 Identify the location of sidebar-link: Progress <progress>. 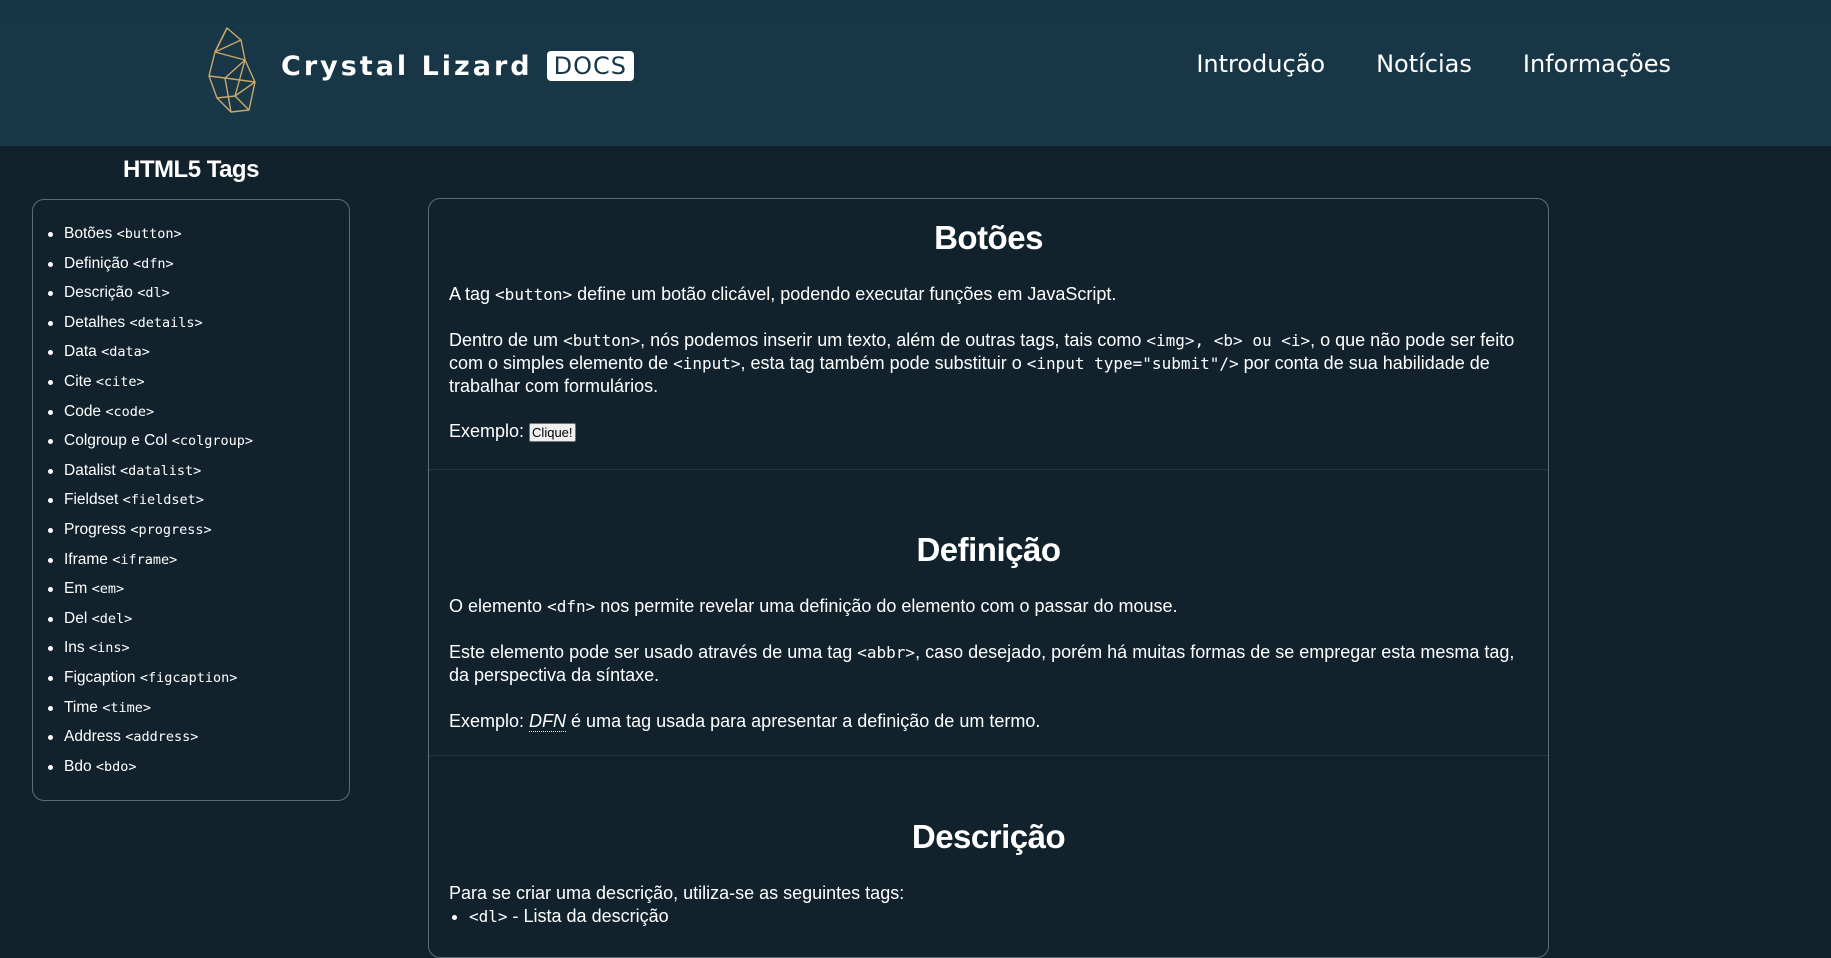
(138, 529).